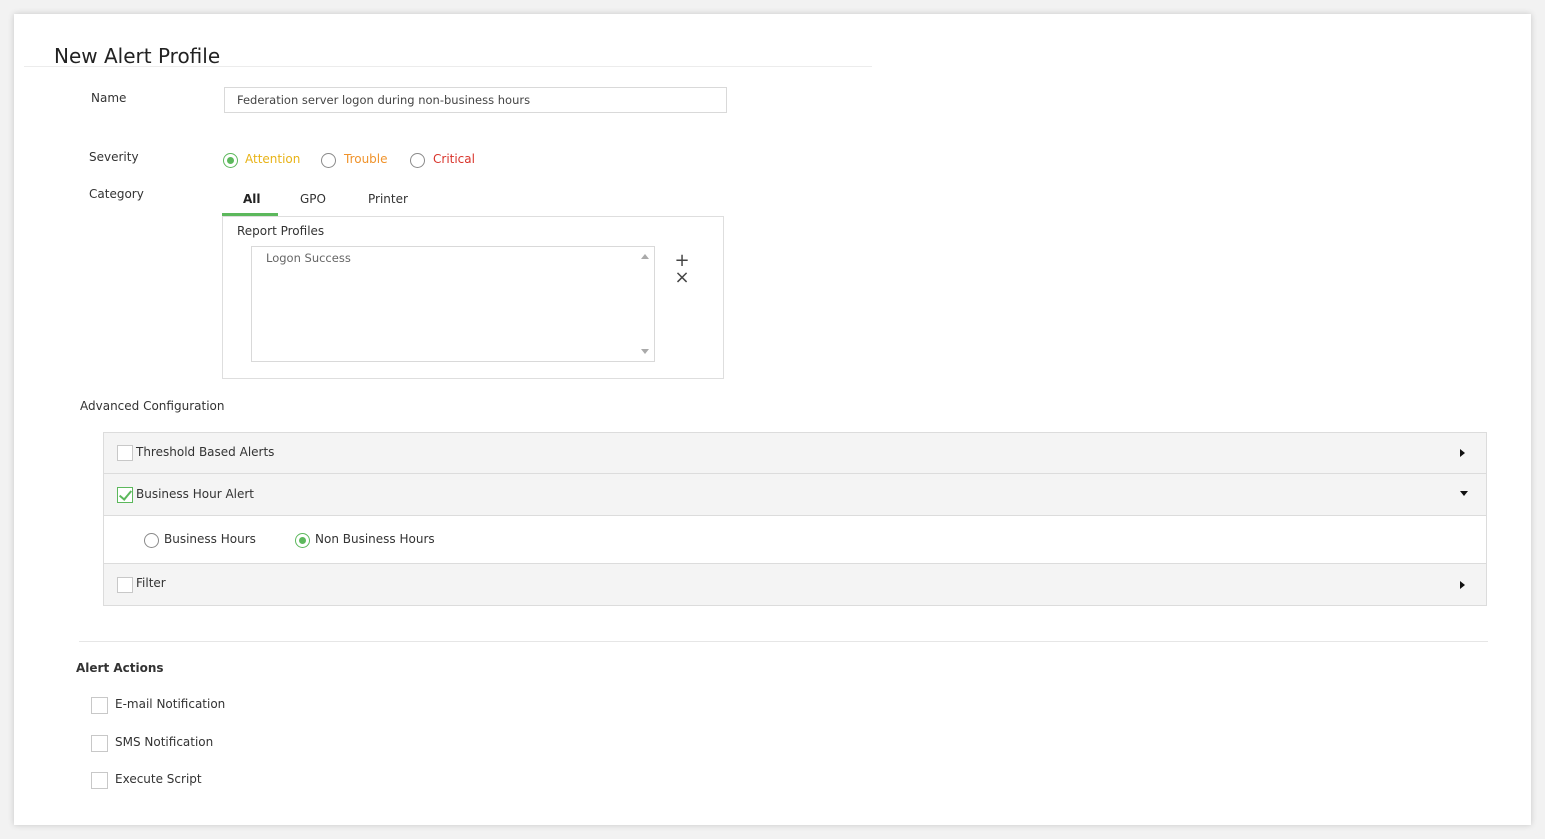  I want to click on title-divider, so click(448, 66).